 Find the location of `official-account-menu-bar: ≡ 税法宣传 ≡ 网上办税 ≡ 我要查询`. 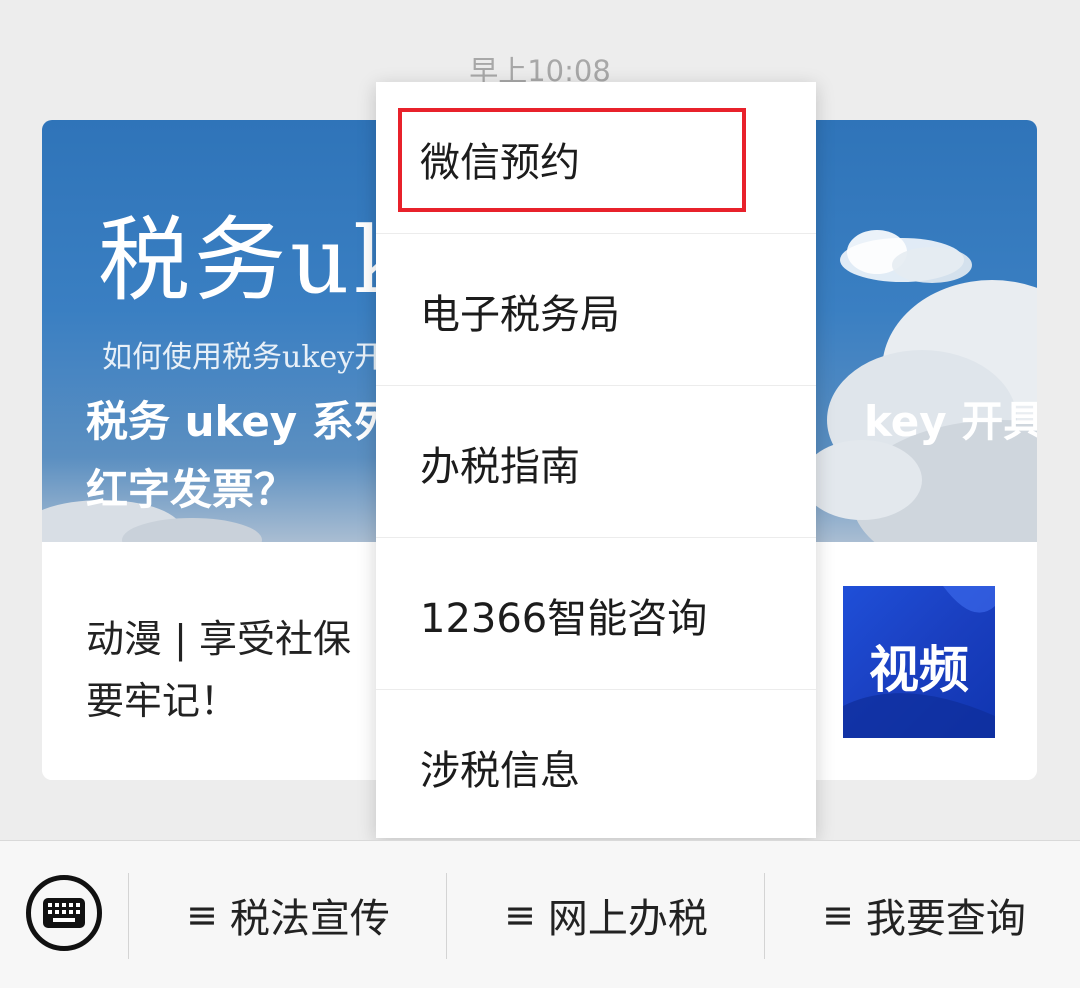

official-account-menu-bar: ≡ 税法宣传 ≡ 网上办税 ≡ 我要查询 is located at coordinates (540, 914).